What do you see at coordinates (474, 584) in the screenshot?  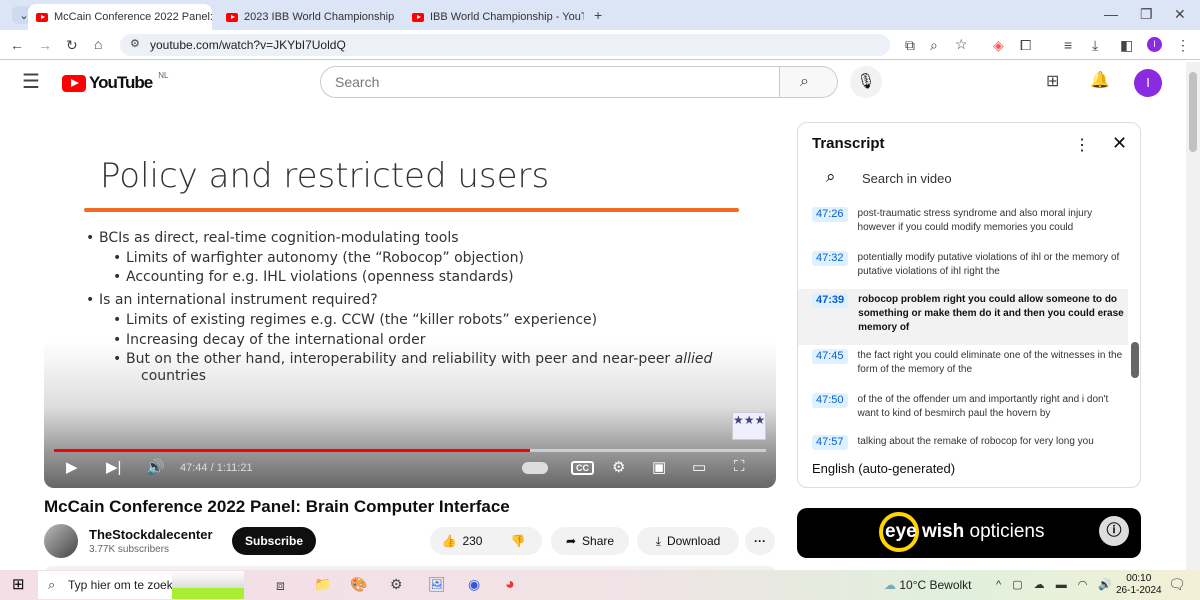 I see `app-icon: ◉` at bounding box center [474, 584].